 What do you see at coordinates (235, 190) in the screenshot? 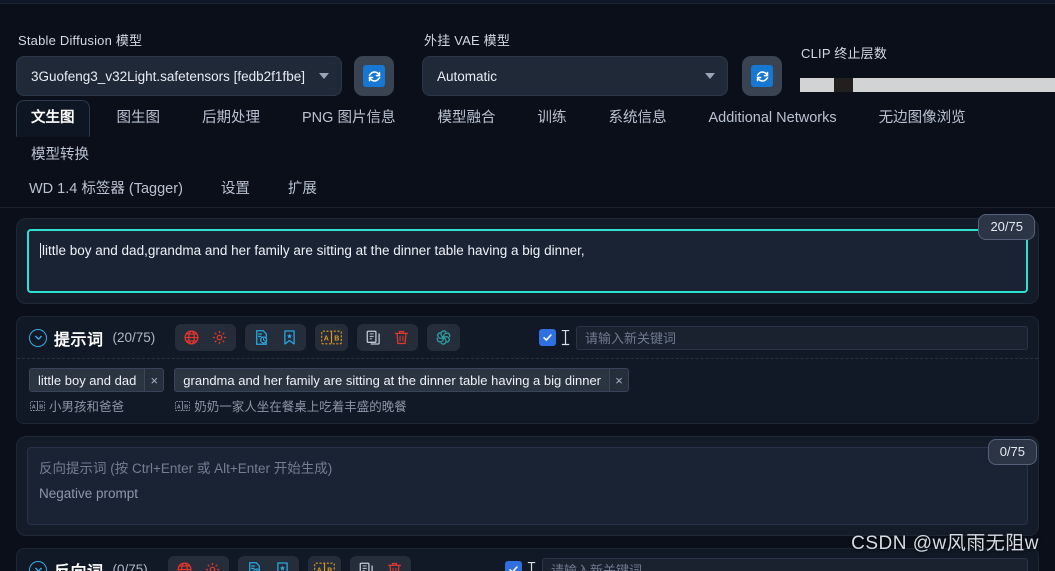
I see `tab-settings: 设置` at bounding box center [235, 190].